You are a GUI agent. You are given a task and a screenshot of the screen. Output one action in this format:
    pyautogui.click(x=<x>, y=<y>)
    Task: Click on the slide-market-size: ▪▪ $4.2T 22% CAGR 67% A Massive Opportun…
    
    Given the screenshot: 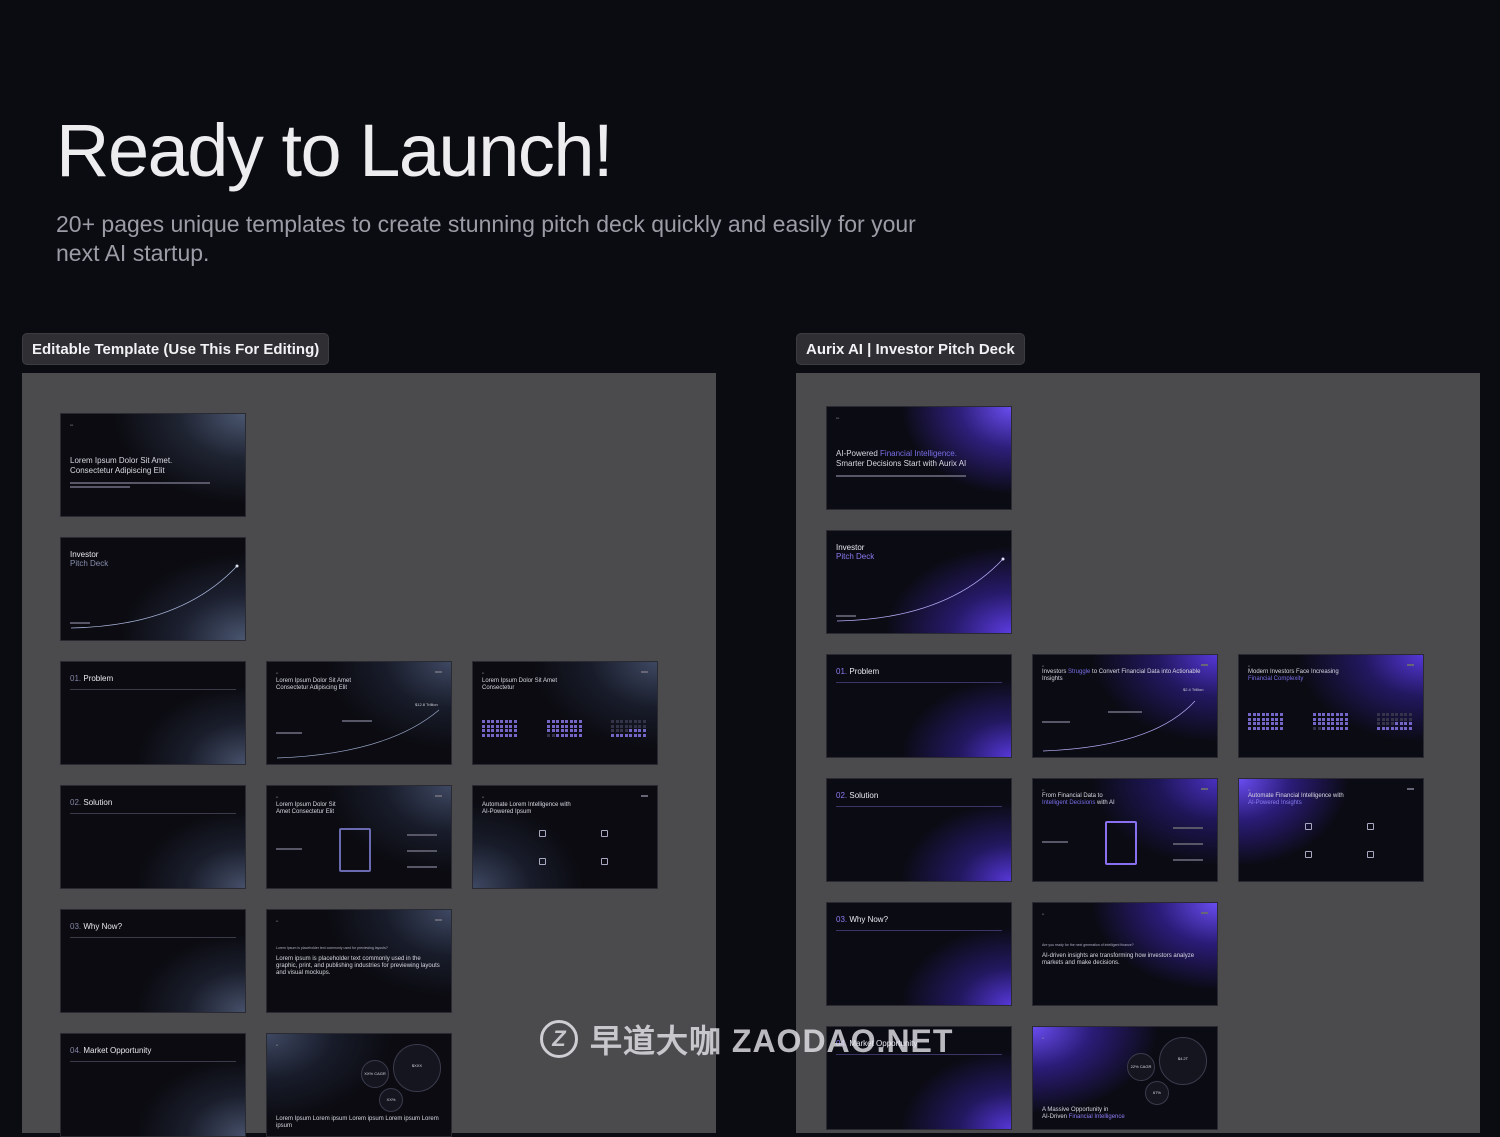 What is the action you would take?
    pyautogui.click(x=1125, y=1078)
    